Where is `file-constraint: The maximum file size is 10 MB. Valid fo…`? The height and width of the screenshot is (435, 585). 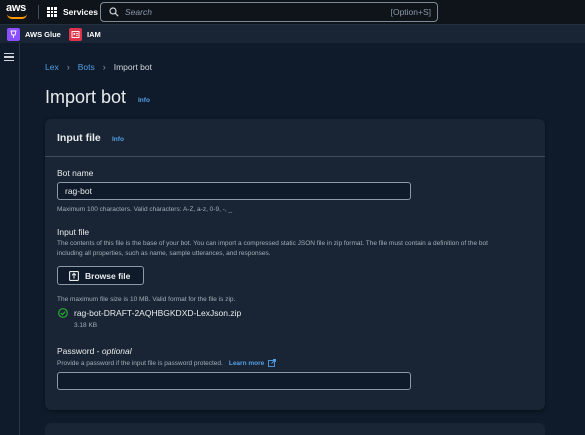
file-constraint: The maximum file size is 10 MB. Valid fo… is located at coordinates (146, 299).